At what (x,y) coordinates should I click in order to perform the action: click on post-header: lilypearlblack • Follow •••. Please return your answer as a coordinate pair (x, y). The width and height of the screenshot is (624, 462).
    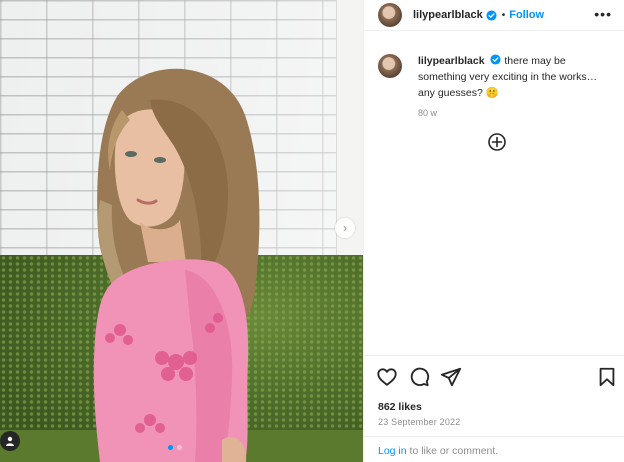
    Looking at the image, I should click on (494, 15).